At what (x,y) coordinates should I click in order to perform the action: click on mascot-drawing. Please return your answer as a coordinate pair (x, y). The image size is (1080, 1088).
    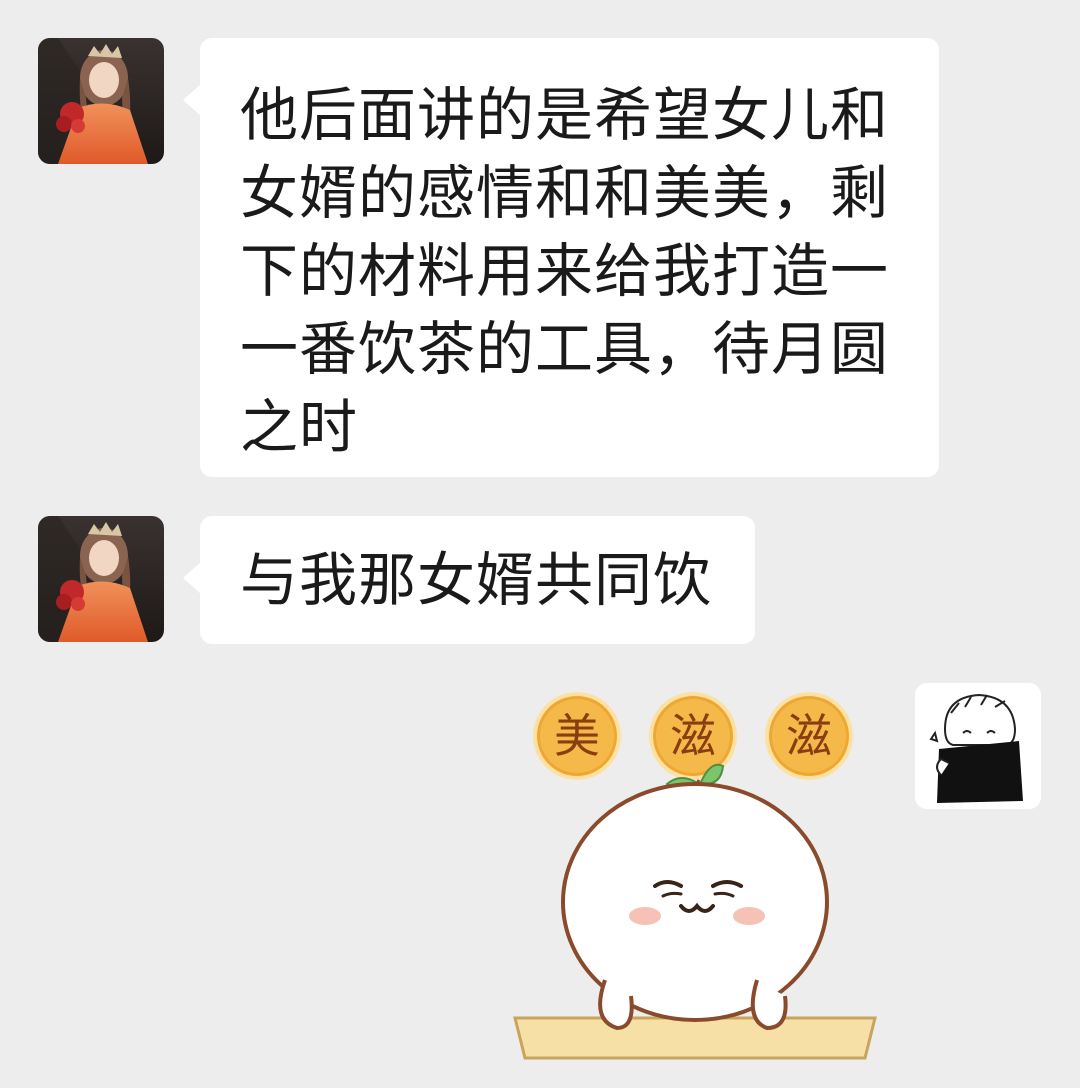
    Looking at the image, I should click on (695, 911).